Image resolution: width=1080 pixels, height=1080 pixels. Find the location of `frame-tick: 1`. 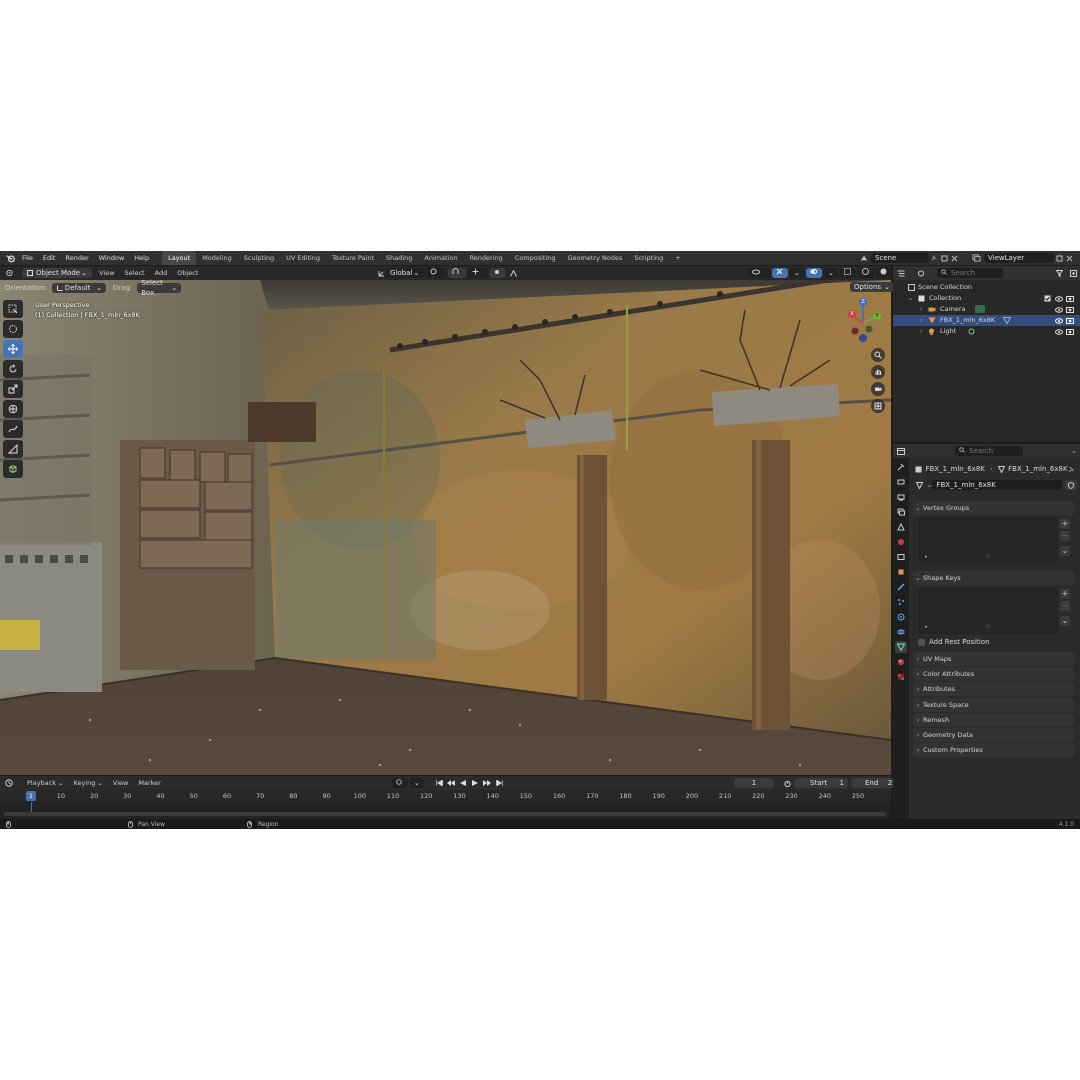

frame-tick: 1 is located at coordinates (31, 796).